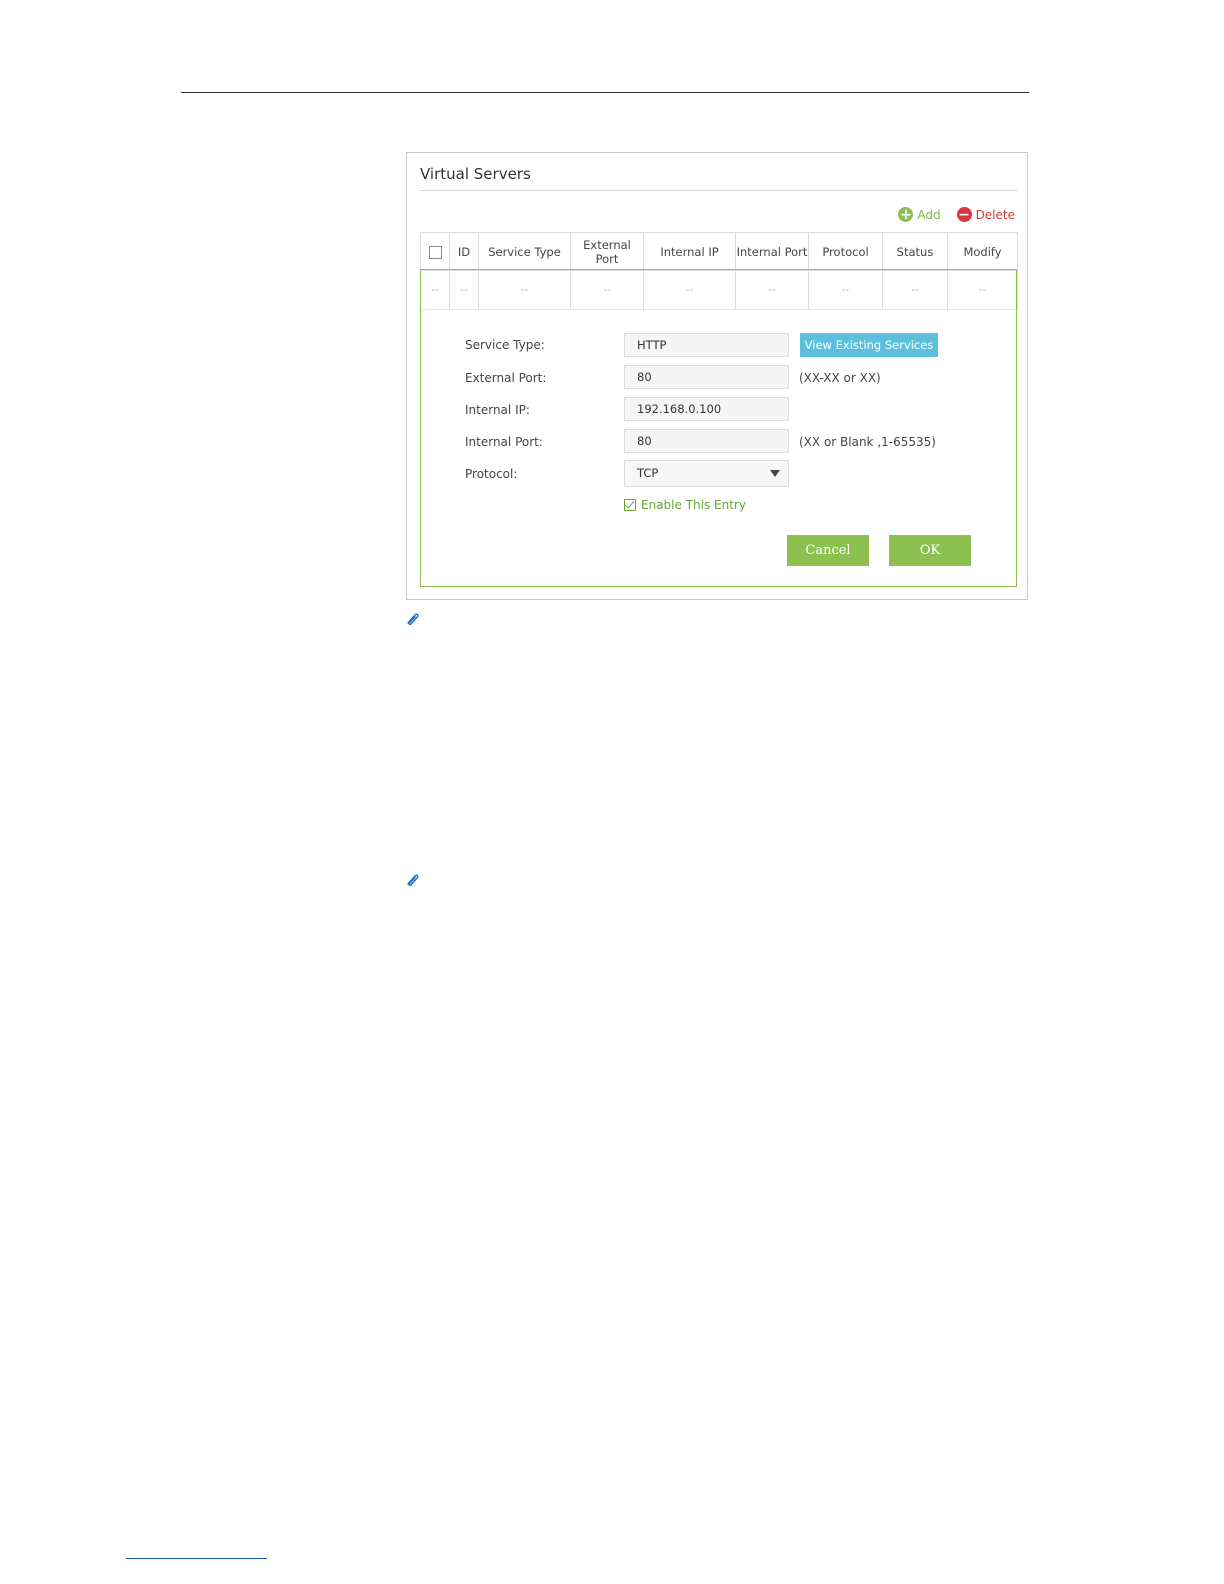 This screenshot has width=1224, height=1584. I want to click on internal-port-label: Internal Port:, so click(504, 442).